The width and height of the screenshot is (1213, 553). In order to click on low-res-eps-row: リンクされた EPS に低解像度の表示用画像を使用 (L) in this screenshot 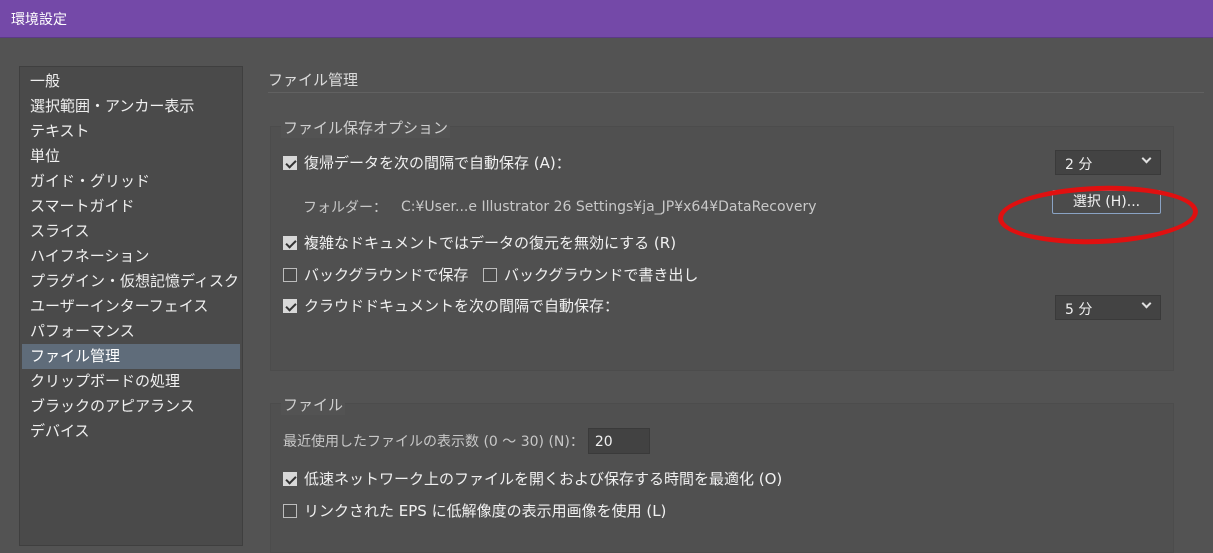, I will do `click(474, 510)`.